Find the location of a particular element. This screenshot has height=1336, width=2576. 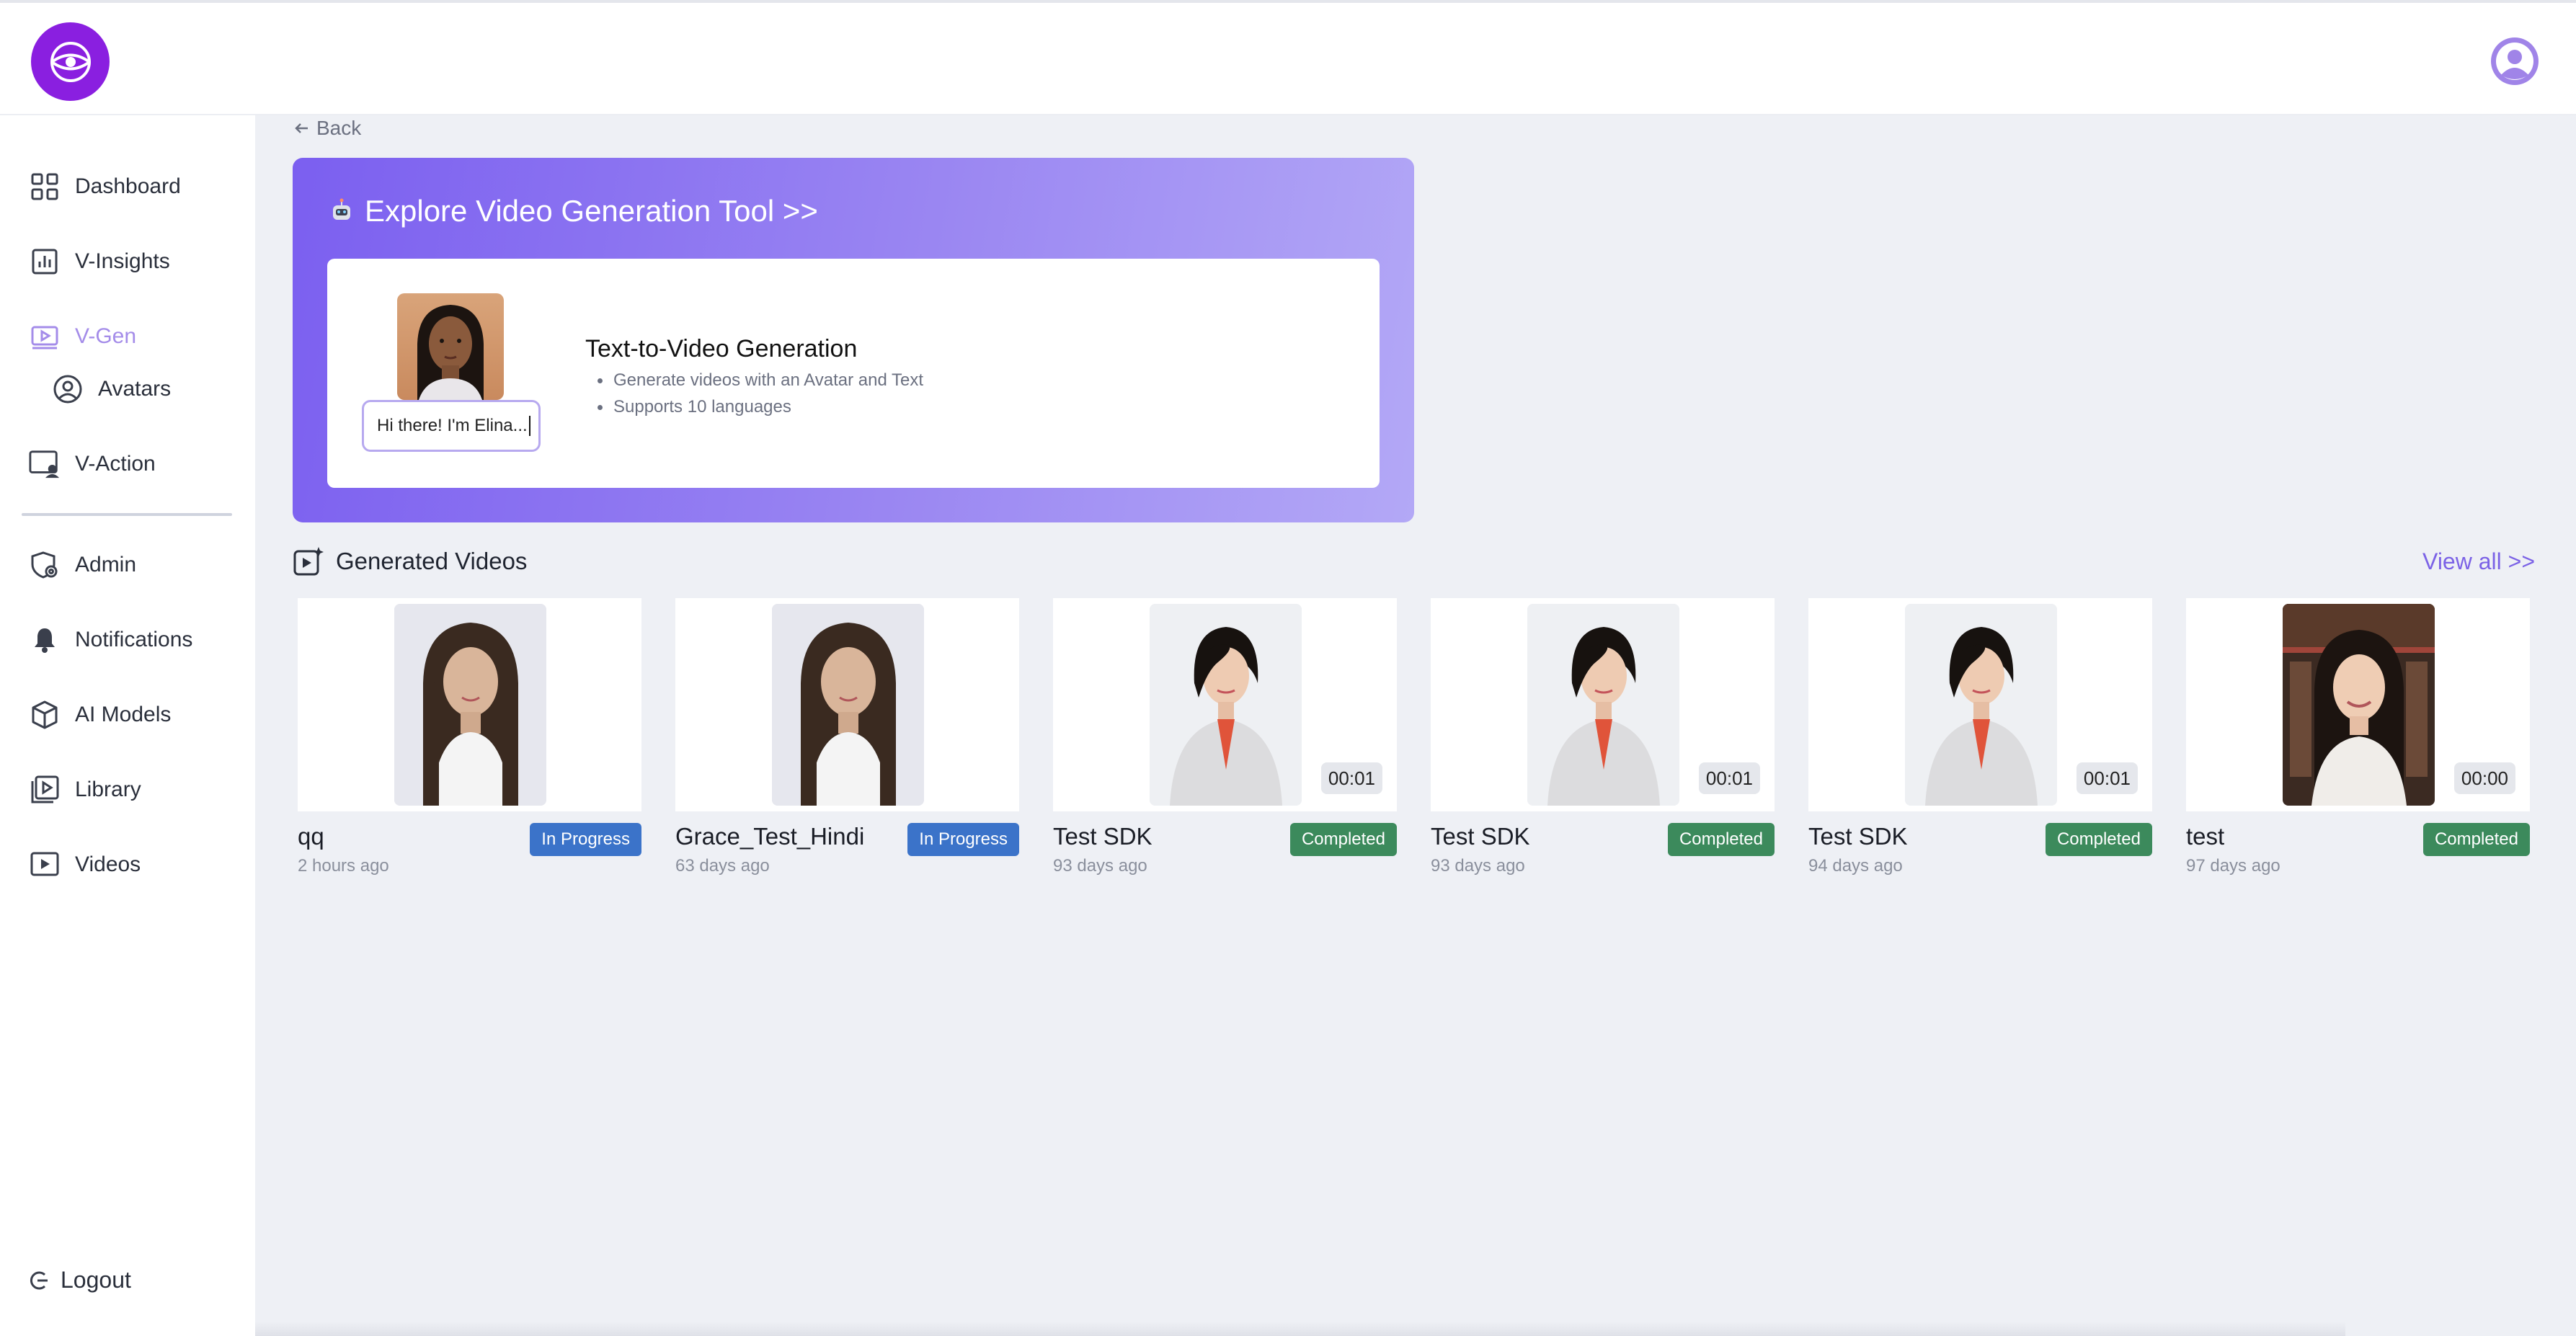

video-play-icon is located at coordinates (45, 336).